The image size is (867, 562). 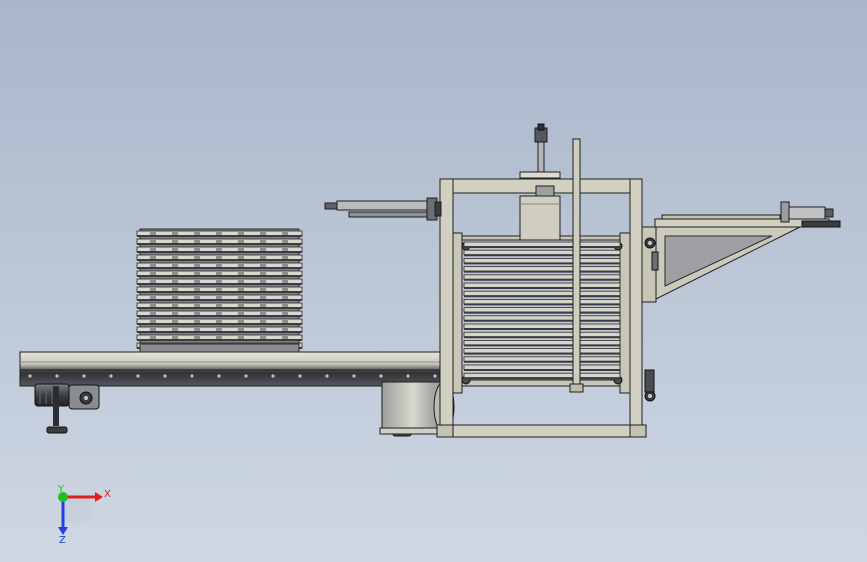 I want to click on outfeed-arm, so click(x=741, y=301).